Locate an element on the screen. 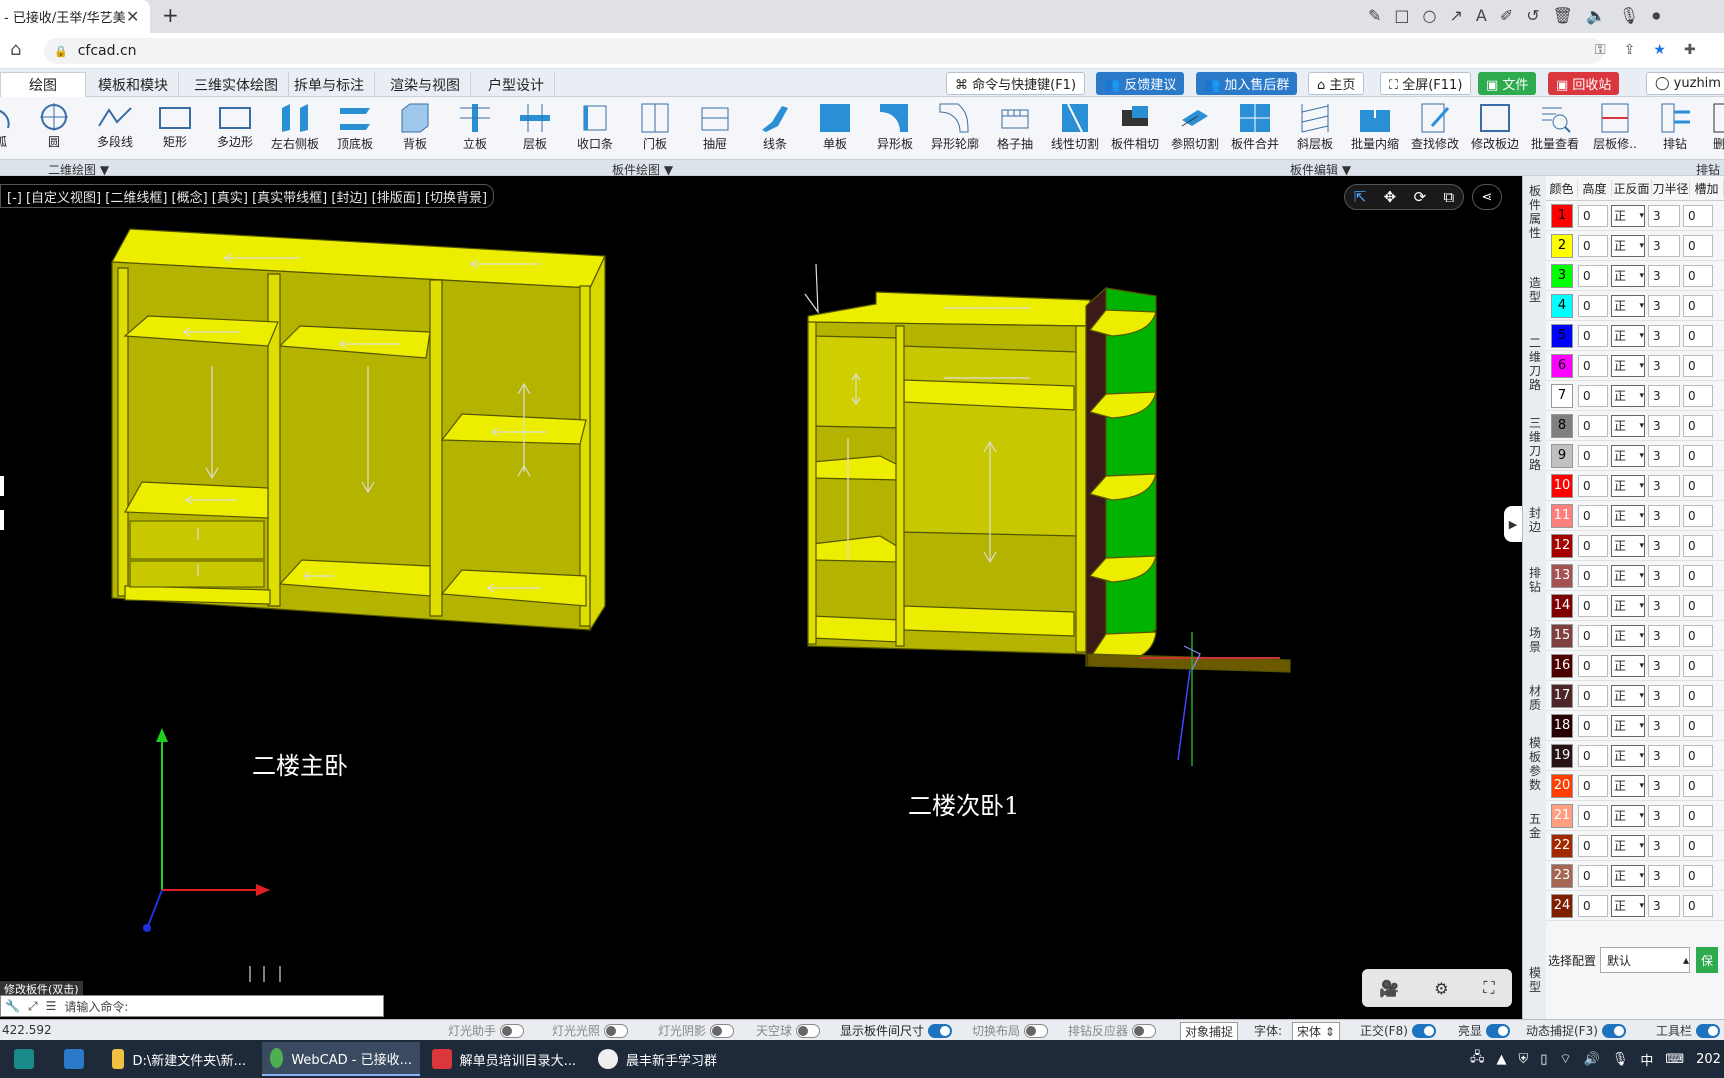 The image size is (1724, 1078). color-swatch: 5 is located at coordinates (1562, 335).